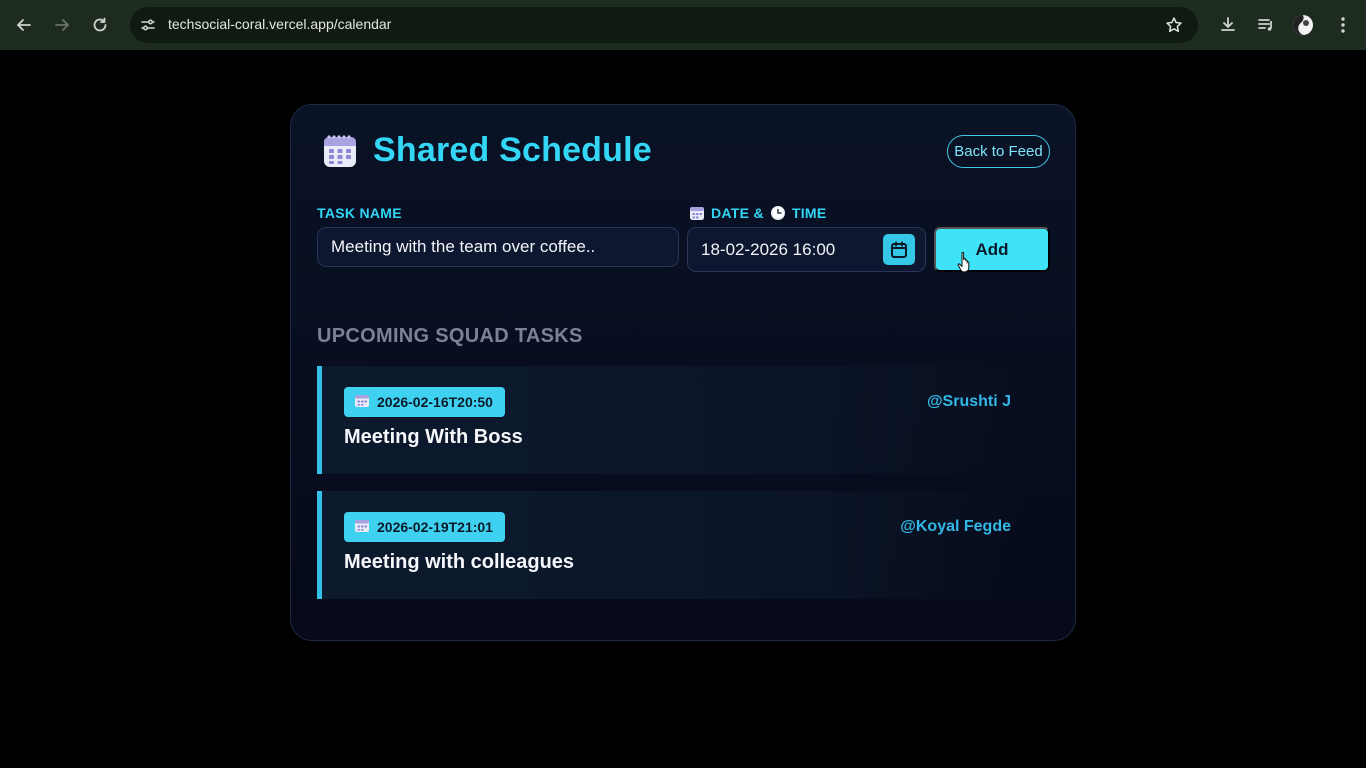 This screenshot has height=768, width=1366. What do you see at coordinates (998, 151) in the screenshot?
I see `back-to-feed-button: Back to Feed` at bounding box center [998, 151].